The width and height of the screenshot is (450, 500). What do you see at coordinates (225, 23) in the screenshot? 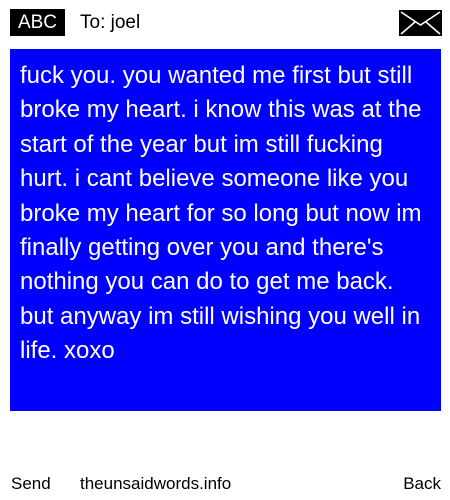
I see `compose-header: ABC To: joel` at bounding box center [225, 23].